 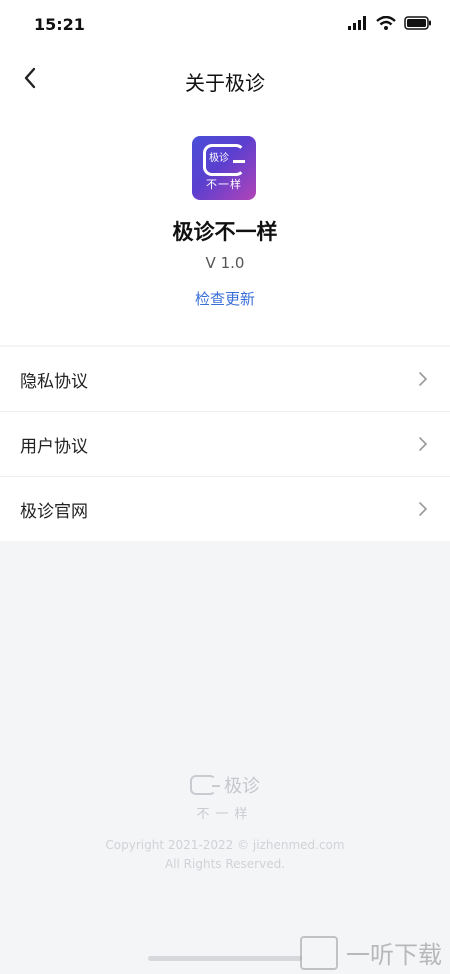 I want to click on signal-icon, so click(x=357, y=23).